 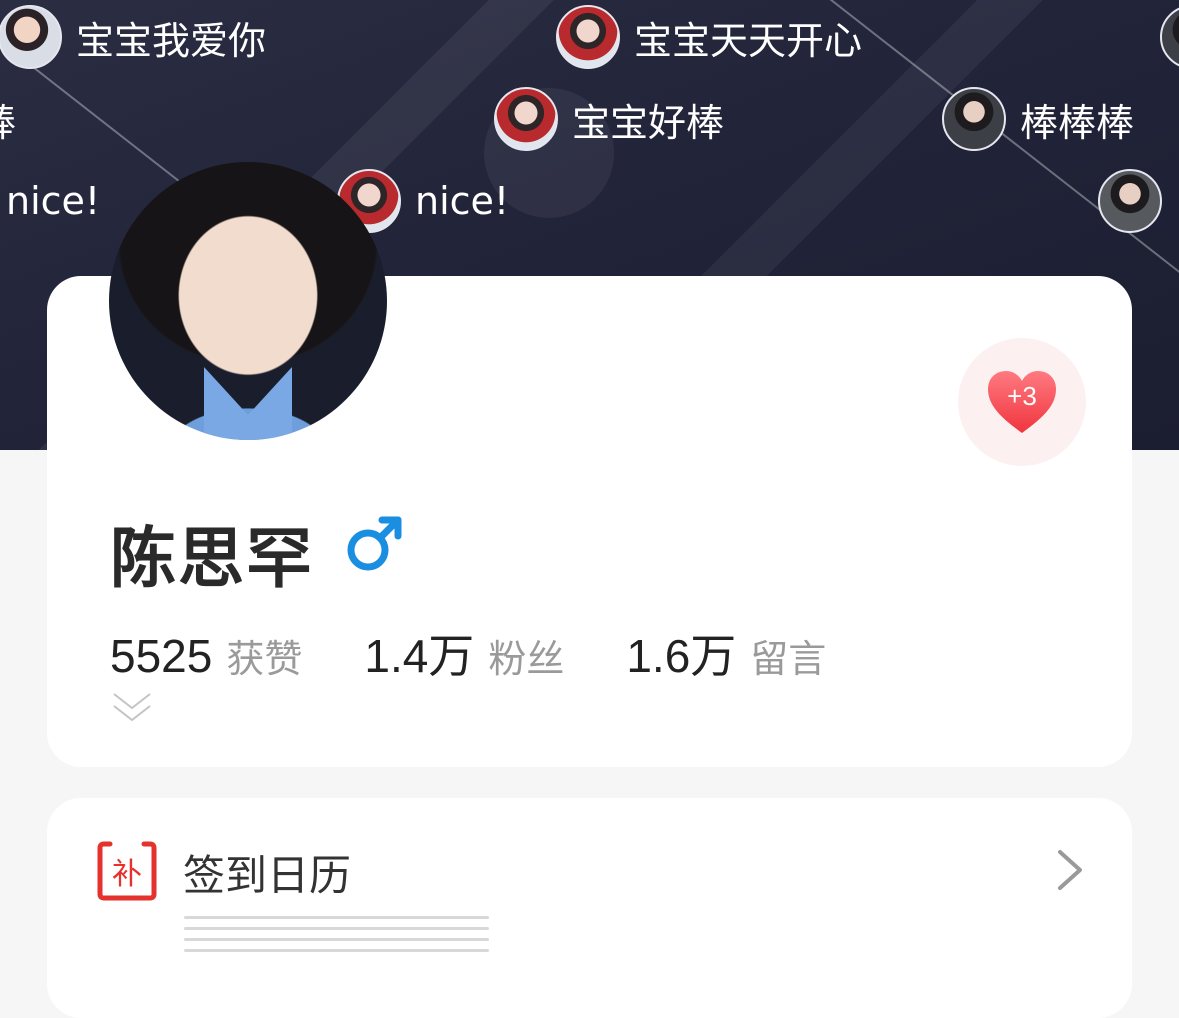 I want to click on danmu-text: 棒, so click(x=8, y=119).